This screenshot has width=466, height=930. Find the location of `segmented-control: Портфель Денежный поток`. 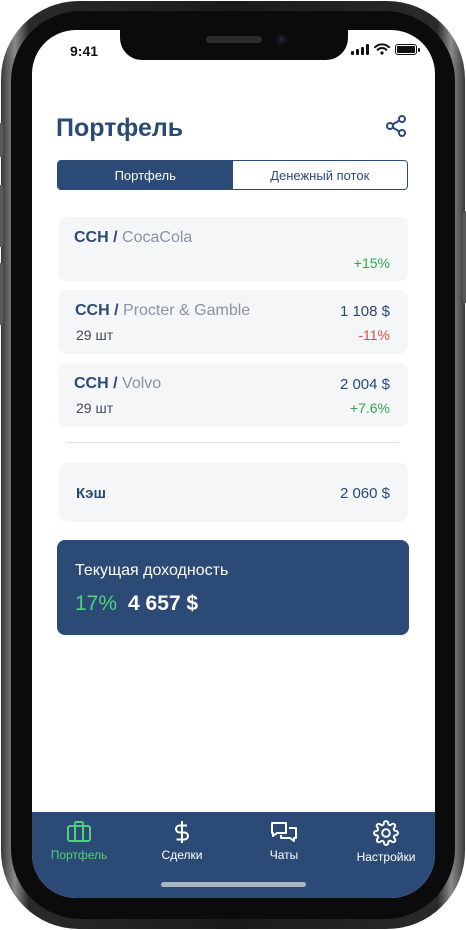

segmented-control: Портфель Денежный поток is located at coordinates (232, 175).